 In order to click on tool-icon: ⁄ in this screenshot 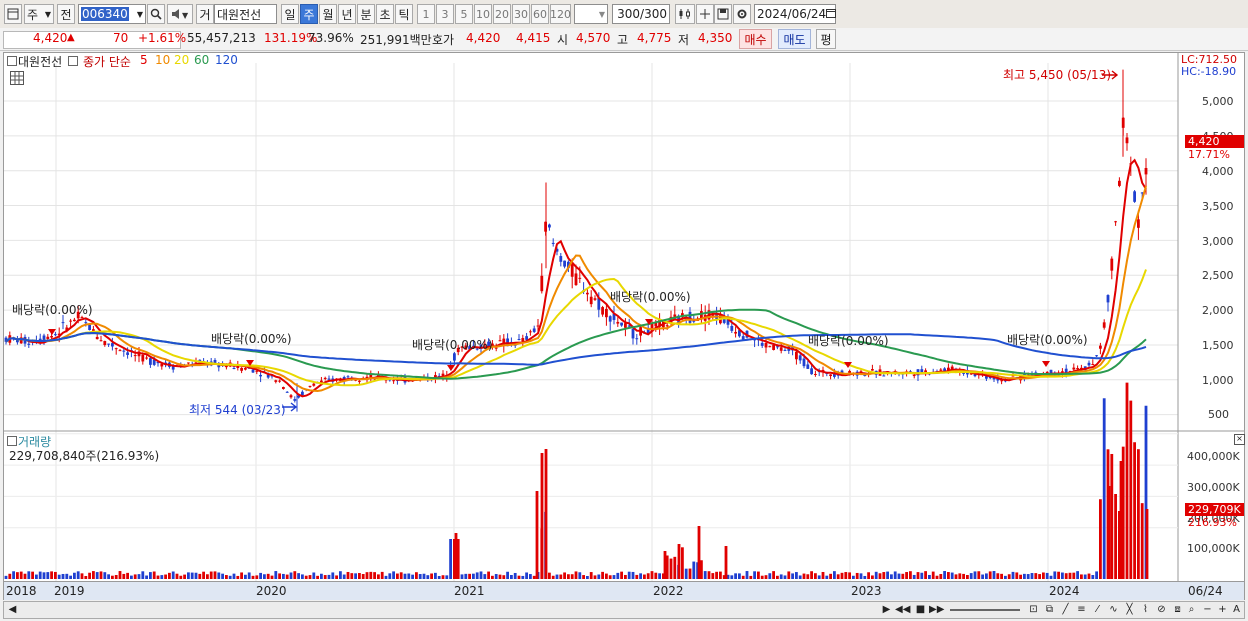, I will do `click(1097, 610)`.